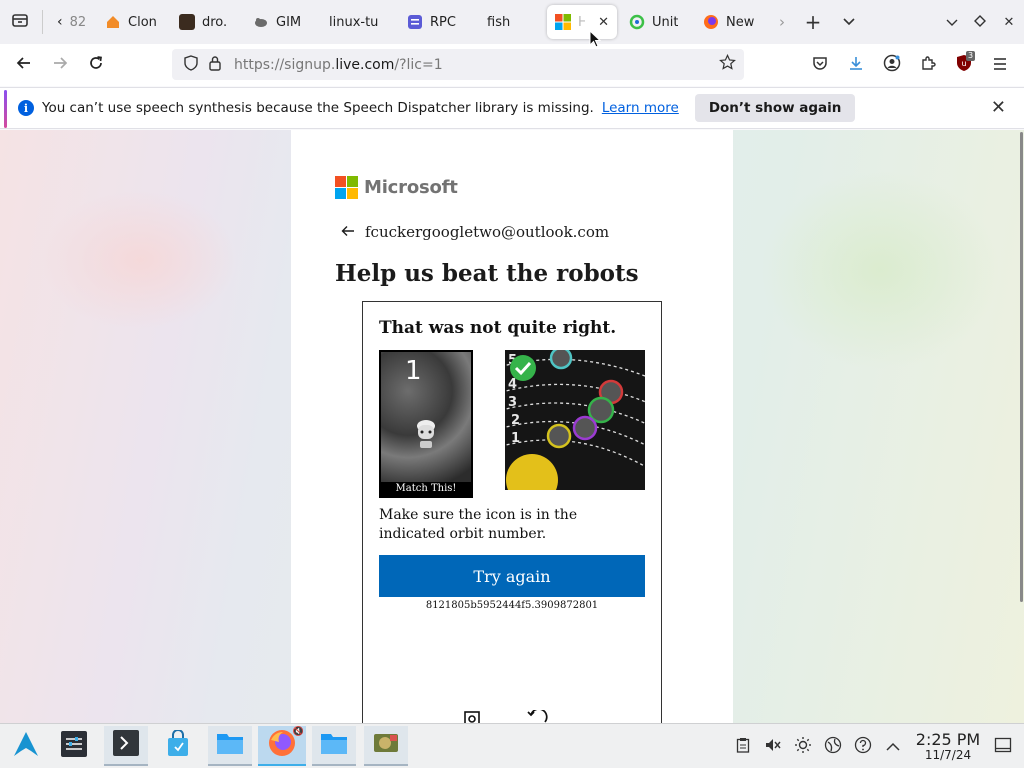  I want to click on help-icon, so click(863, 747).